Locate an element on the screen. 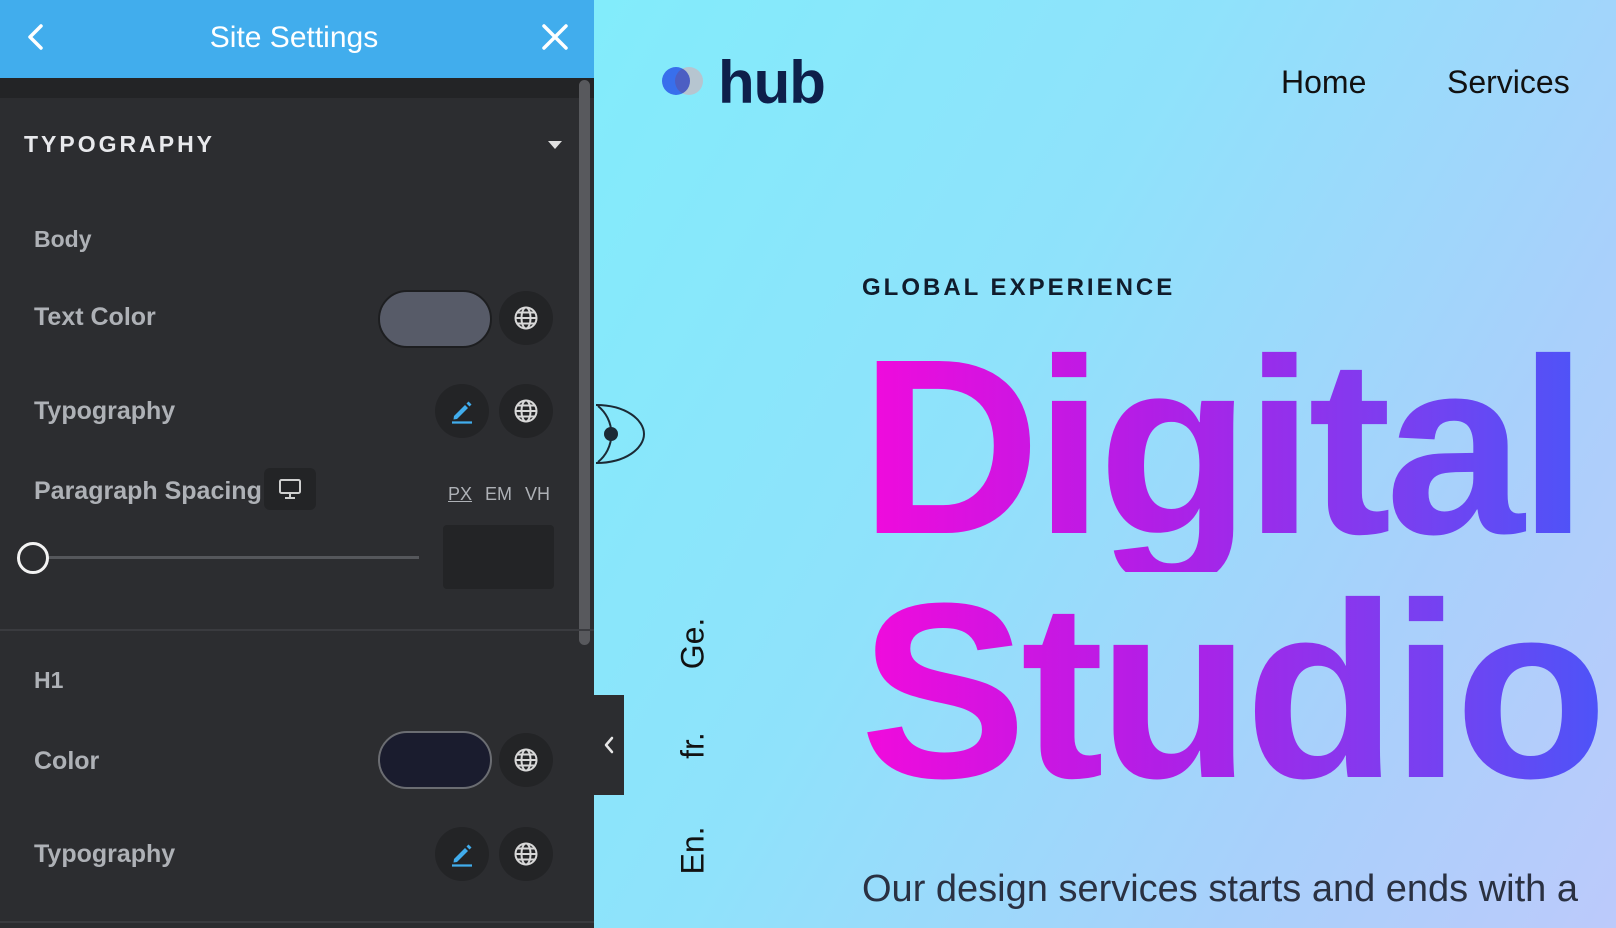  text-color-label: Text Color is located at coordinates (95, 317).